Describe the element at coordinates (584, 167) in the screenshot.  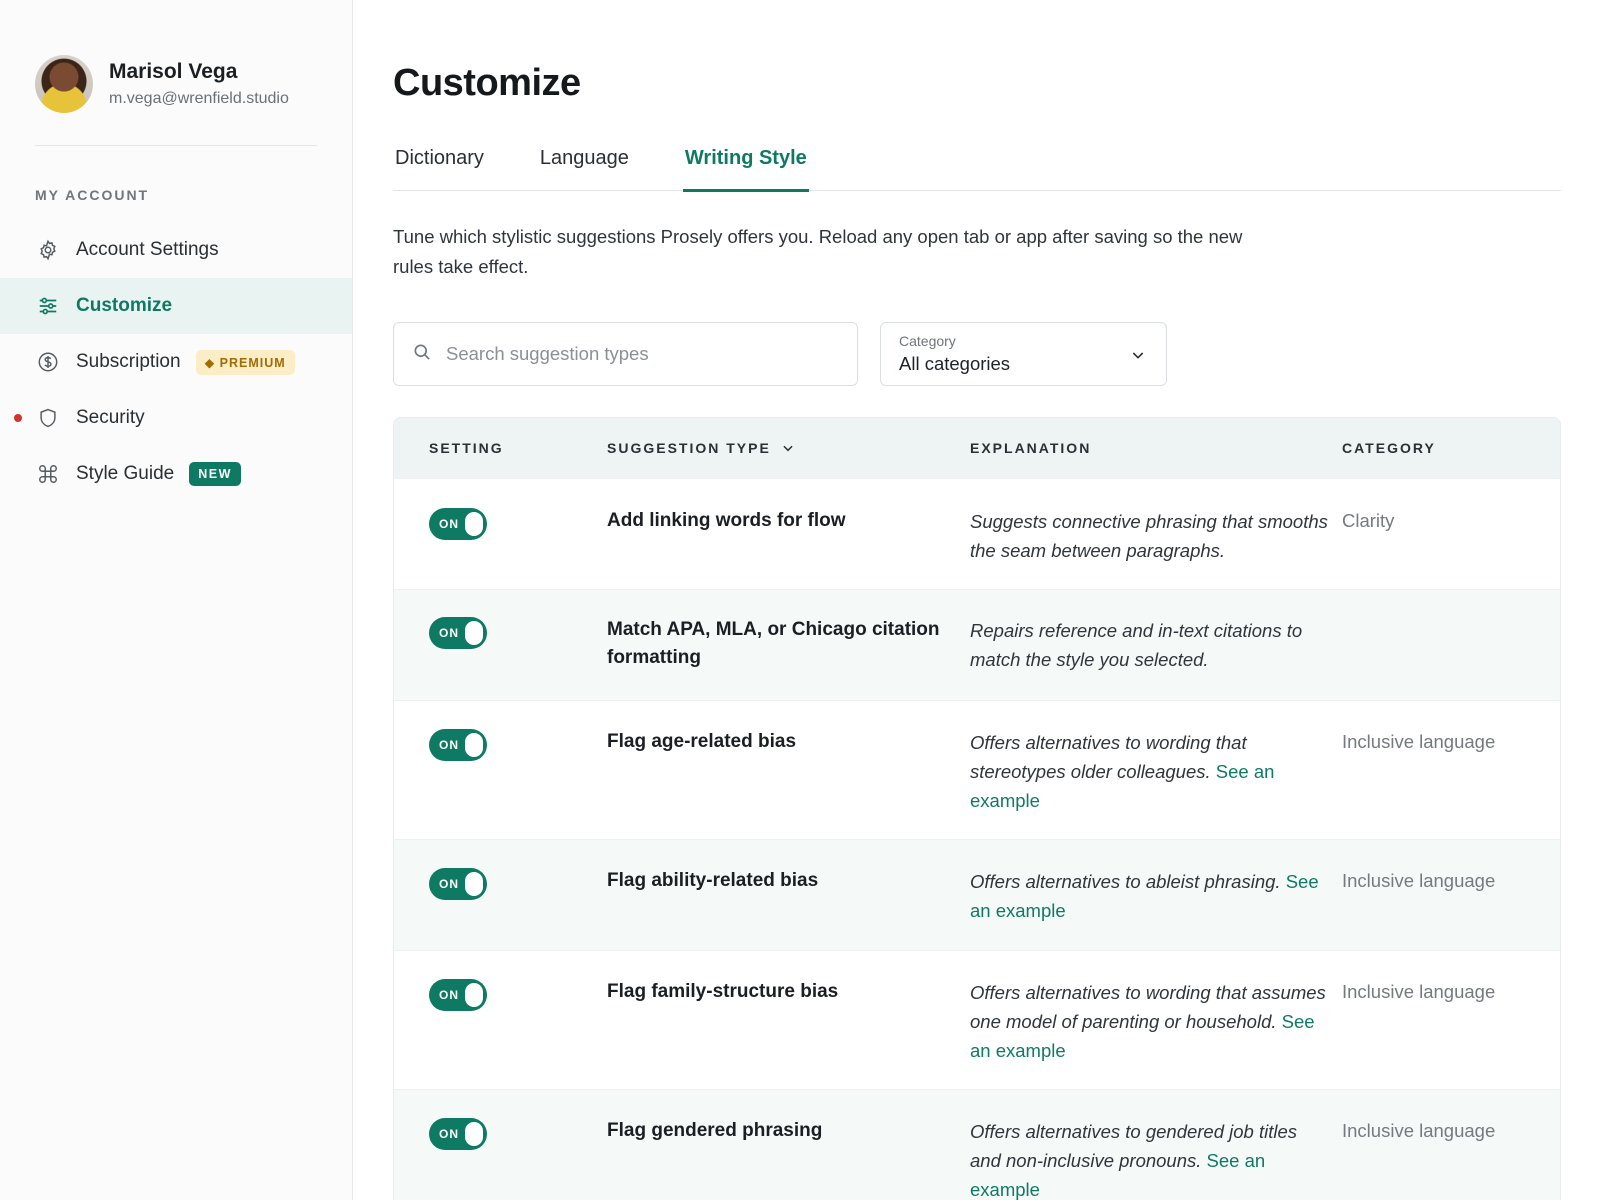
I see `tab-language: Language` at that location.